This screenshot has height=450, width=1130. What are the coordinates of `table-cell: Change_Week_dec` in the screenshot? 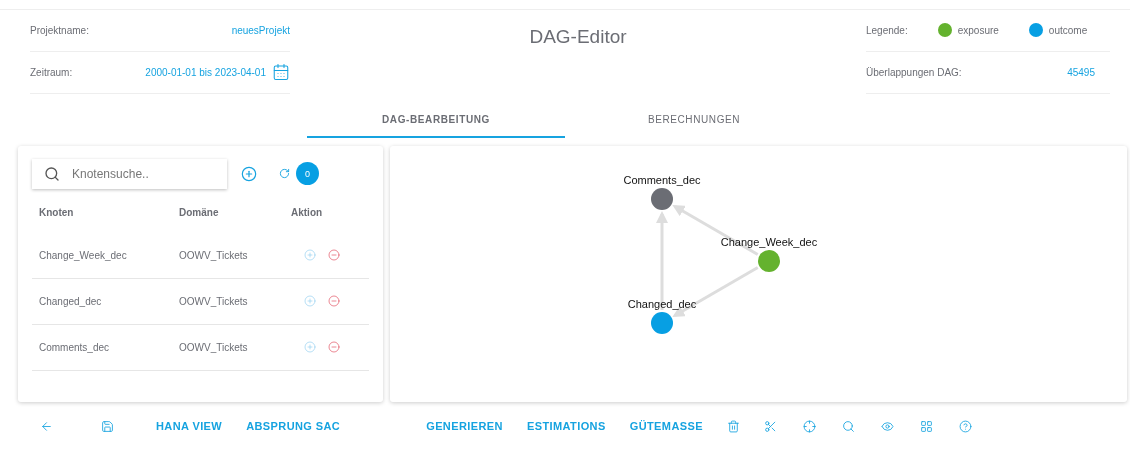 It's located at (102, 255).